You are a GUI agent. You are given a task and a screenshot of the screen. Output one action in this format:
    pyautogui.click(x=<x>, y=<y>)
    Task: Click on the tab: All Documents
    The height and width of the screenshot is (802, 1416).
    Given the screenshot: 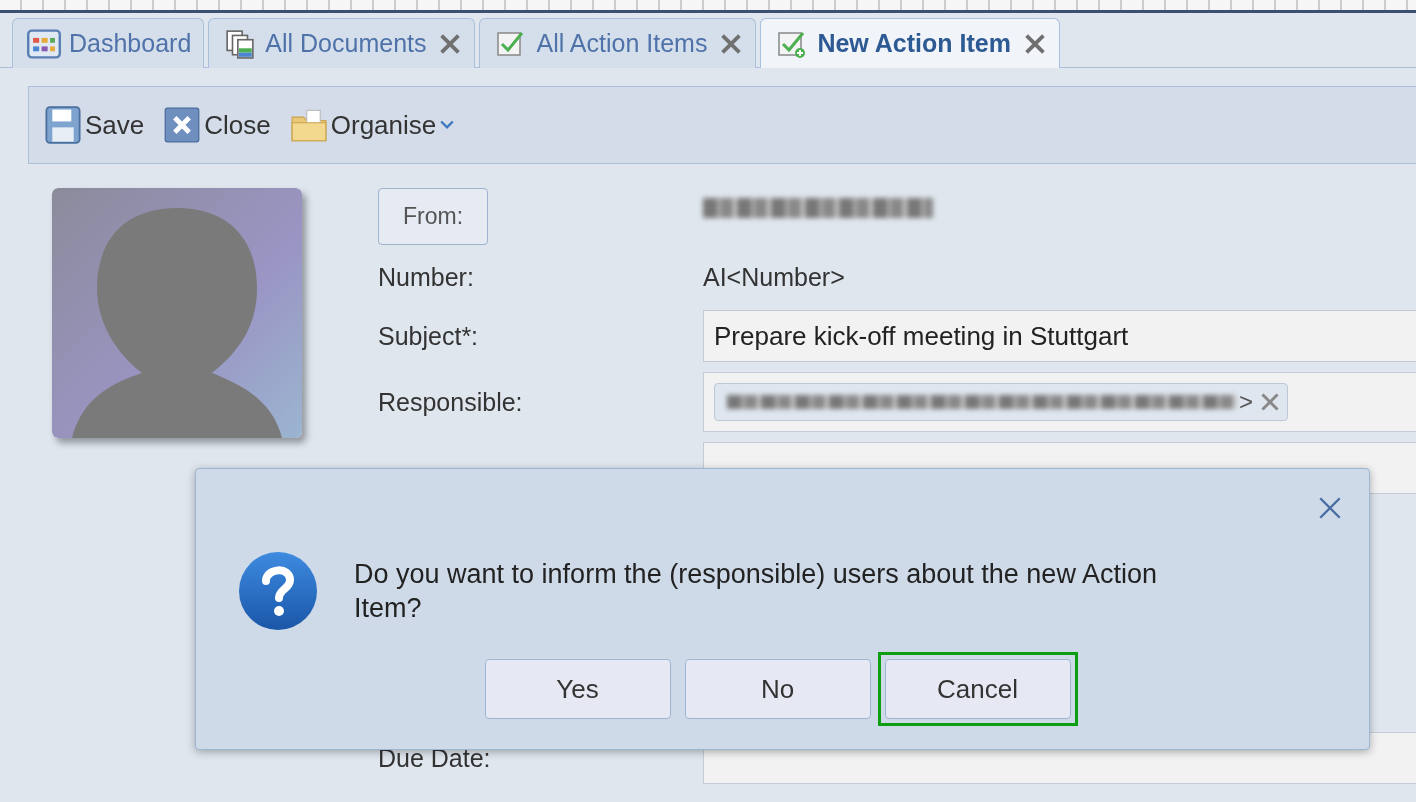 What is the action you would take?
    pyautogui.click(x=342, y=43)
    